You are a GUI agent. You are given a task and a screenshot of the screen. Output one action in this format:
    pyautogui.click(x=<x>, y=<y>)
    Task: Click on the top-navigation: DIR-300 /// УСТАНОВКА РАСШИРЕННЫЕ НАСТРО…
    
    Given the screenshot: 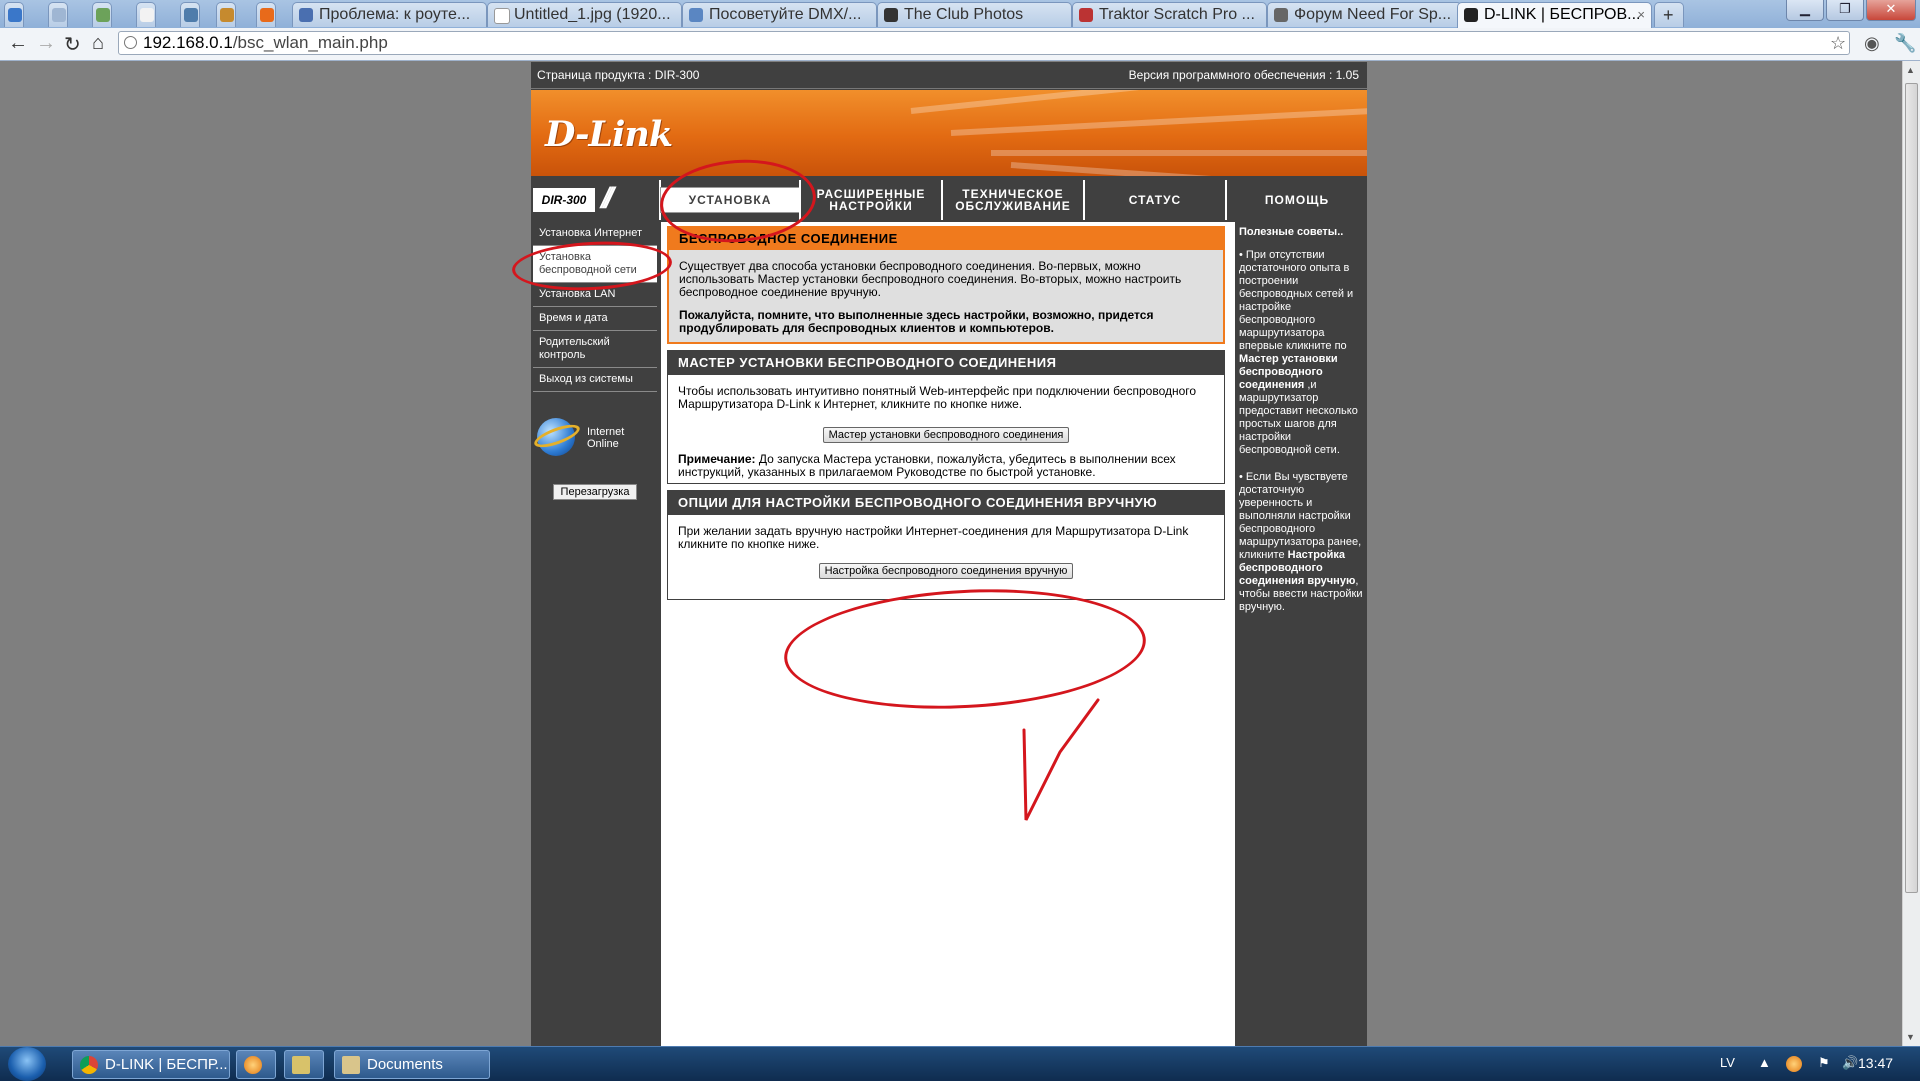 What is the action you would take?
    pyautogui.click(x=949, y=200)
    